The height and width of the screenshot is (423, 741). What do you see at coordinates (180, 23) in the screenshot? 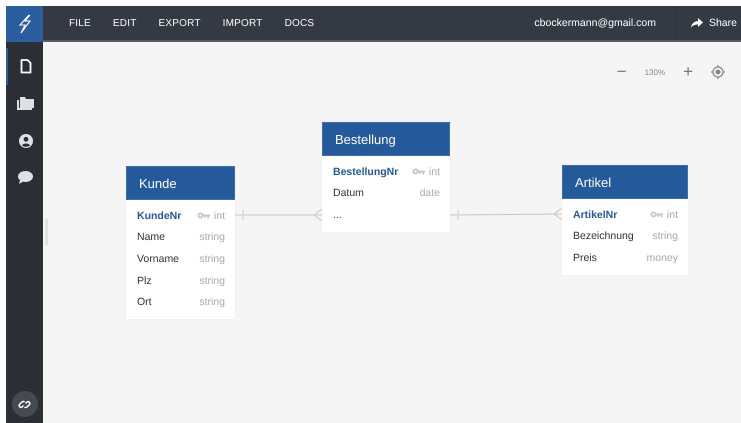
I see `menu-item: EXPORT` at bounding box center [180, 23].